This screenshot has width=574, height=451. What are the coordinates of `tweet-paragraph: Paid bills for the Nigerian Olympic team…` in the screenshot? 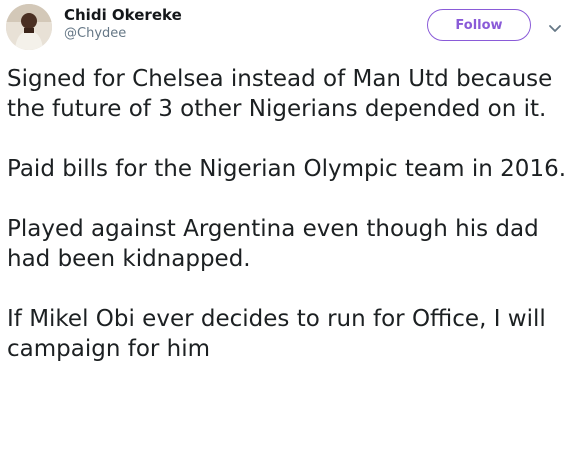 It's located at (287, 169).